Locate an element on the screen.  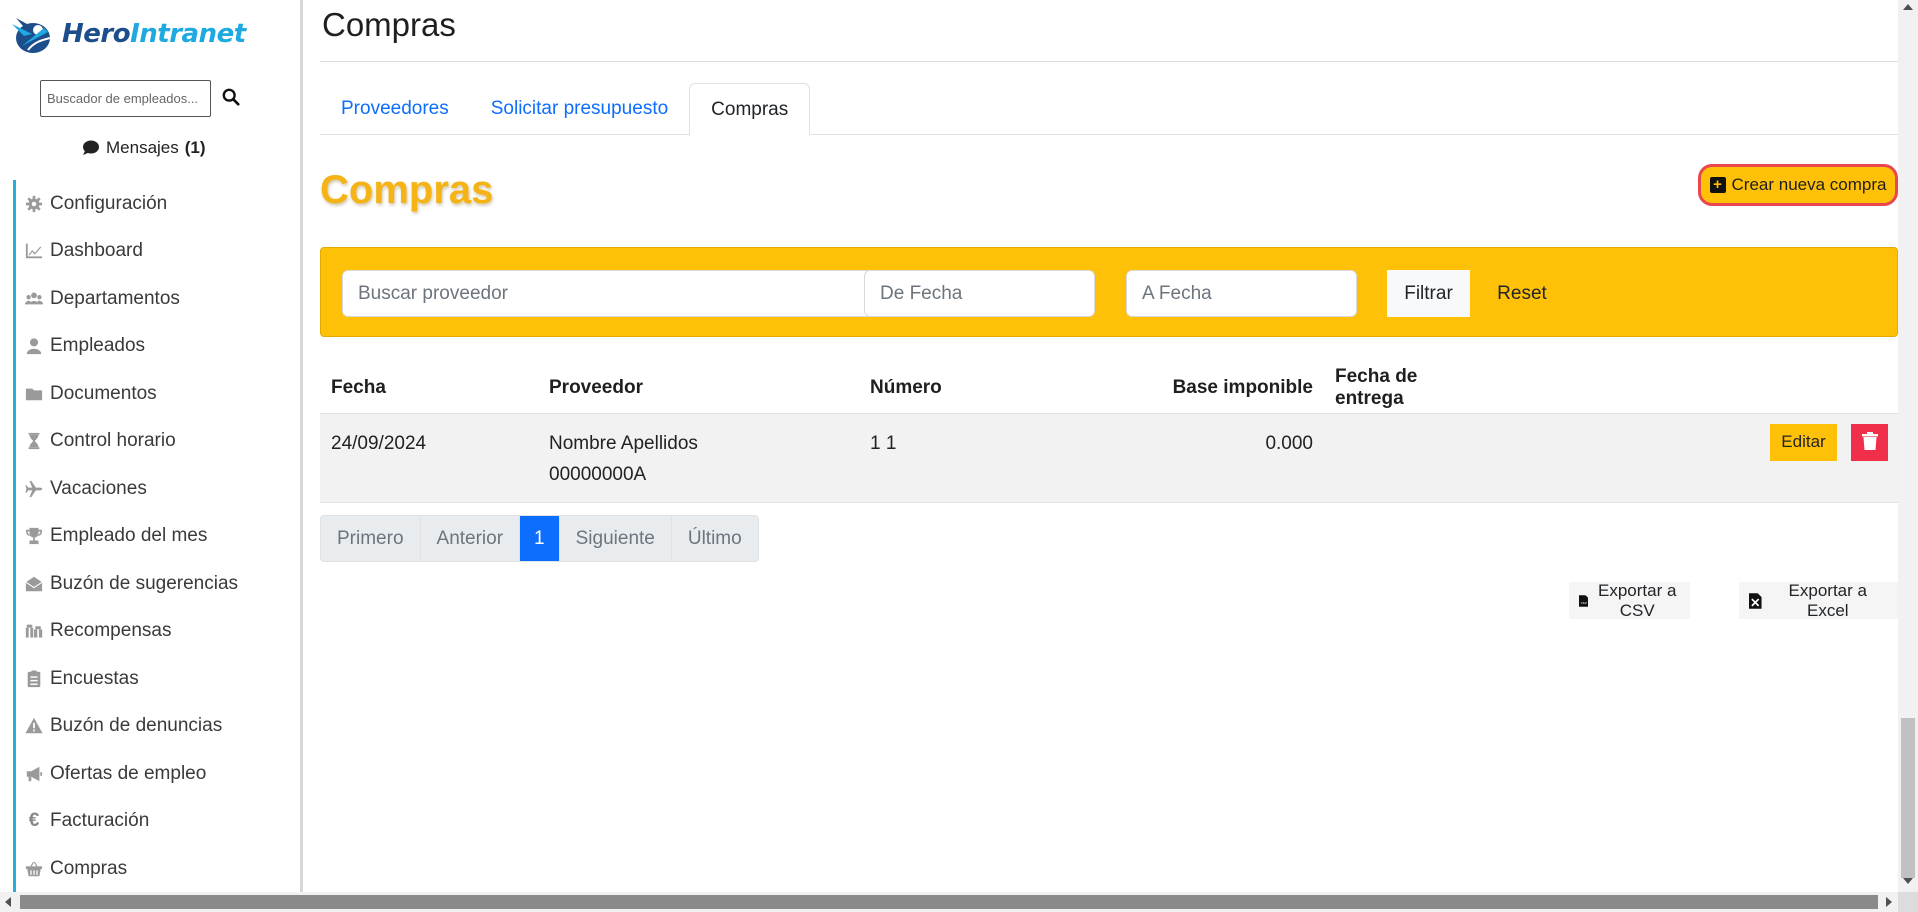
logo-text: HeroIntranet is located at coordinates (154, 34).